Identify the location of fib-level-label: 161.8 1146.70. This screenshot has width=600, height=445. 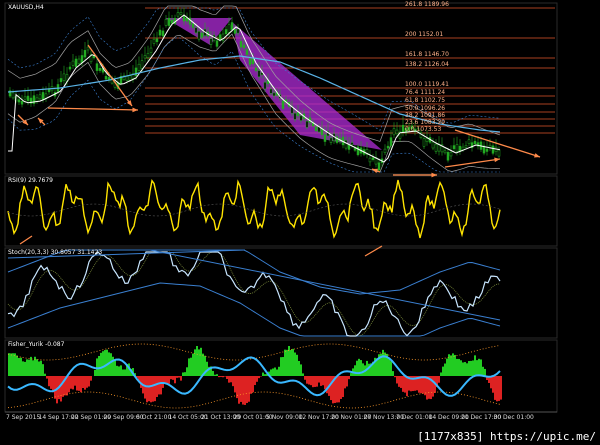
(427, 54).